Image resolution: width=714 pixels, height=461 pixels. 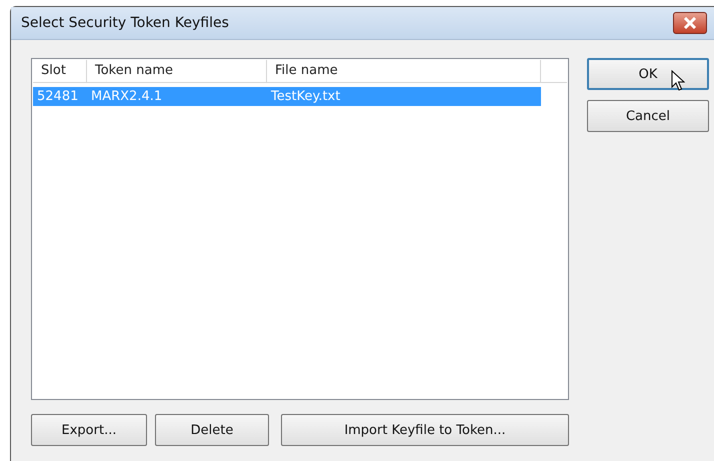 What do you see at coordinates (177, 71) in the screenshot?
I see `column-header: Token name` at bounding box center [177, 71].